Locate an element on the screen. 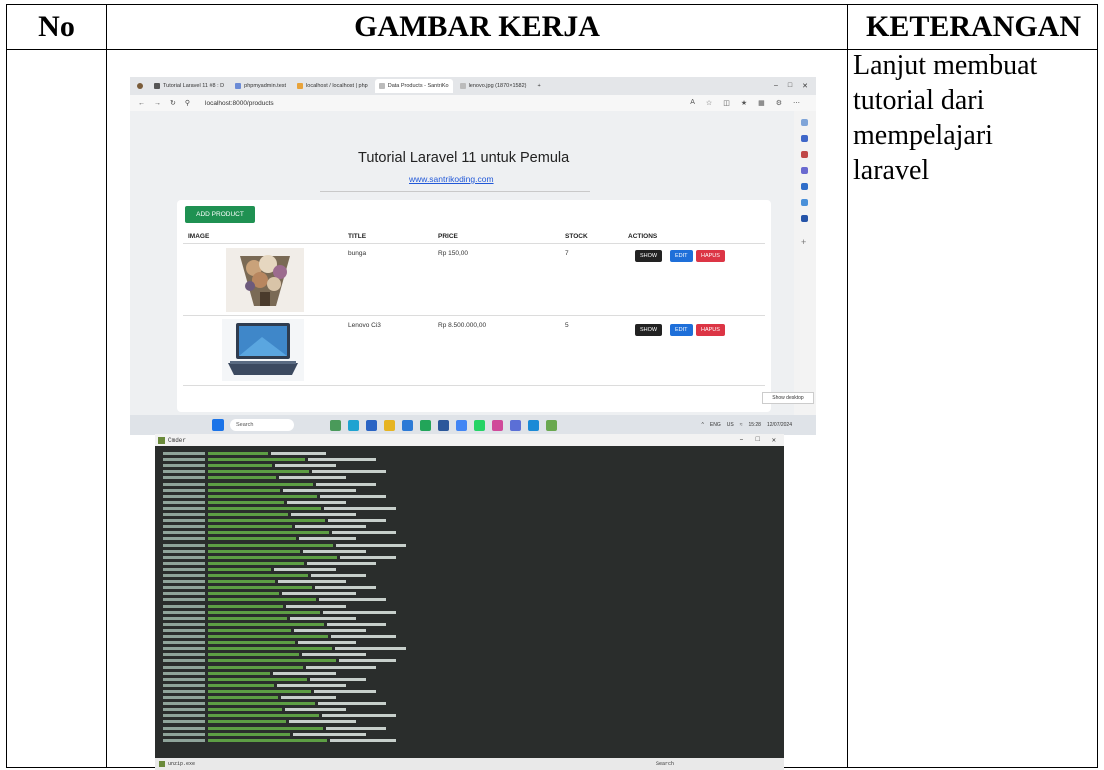 The height and width of the screenshot is (770, 1104). edge-icon is located at coordinates (353, 425).